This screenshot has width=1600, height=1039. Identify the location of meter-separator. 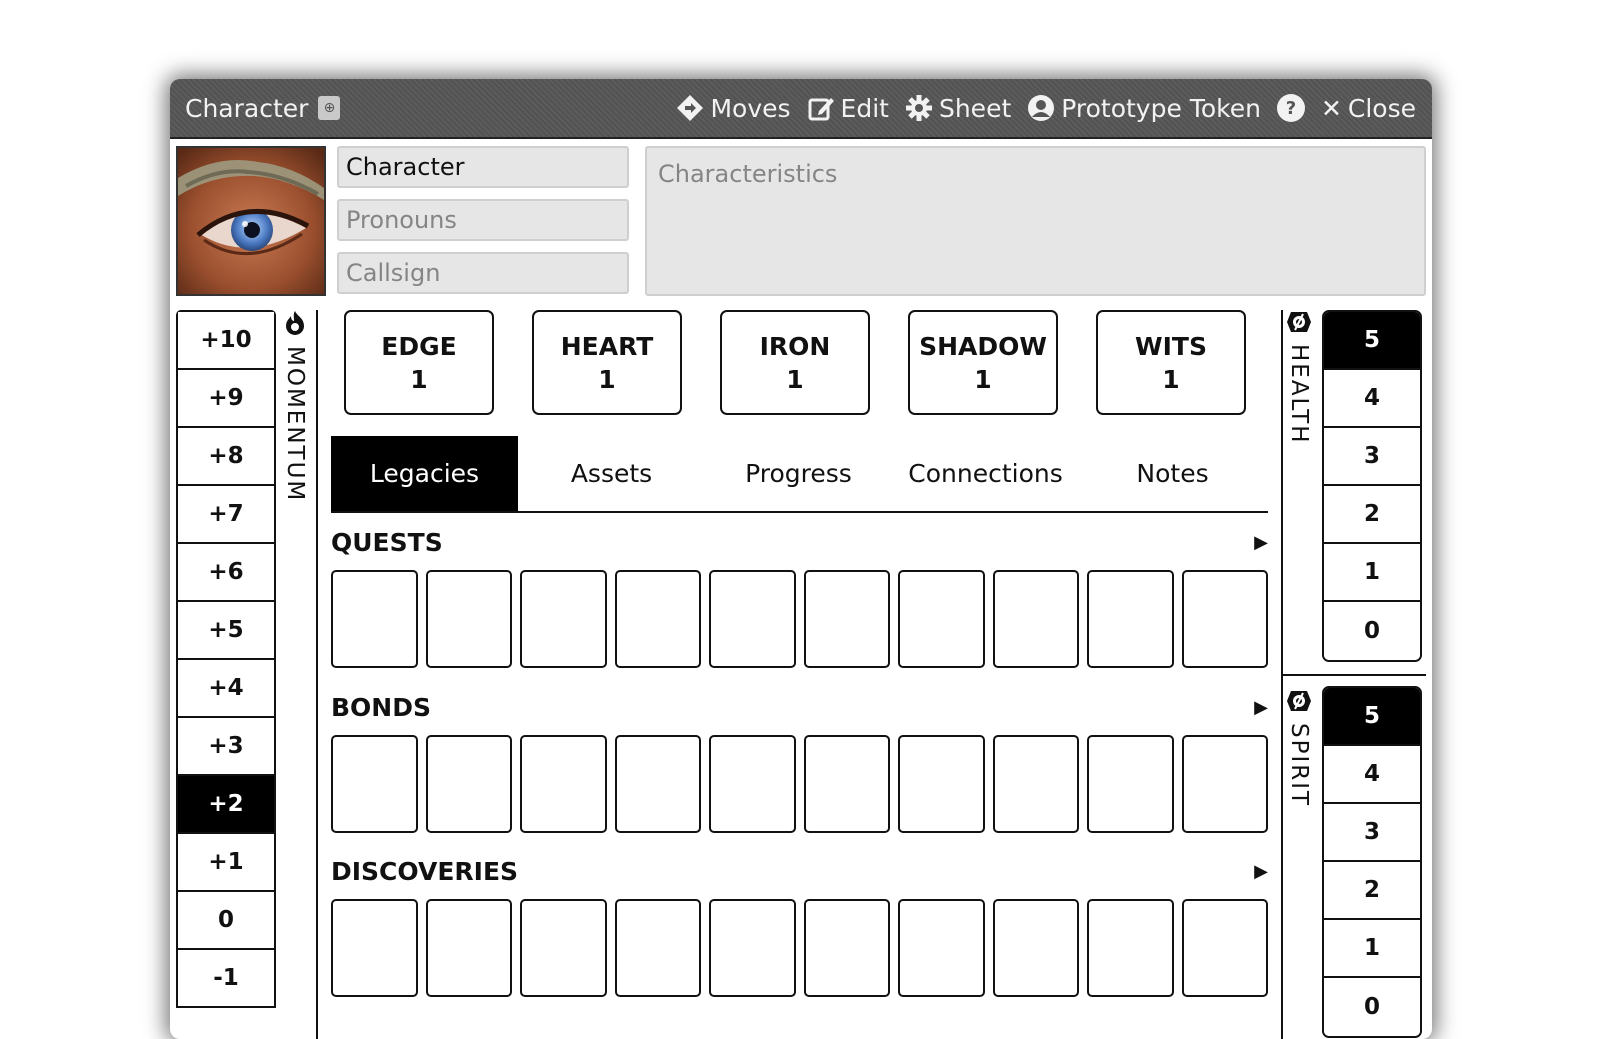
(1353, 675).